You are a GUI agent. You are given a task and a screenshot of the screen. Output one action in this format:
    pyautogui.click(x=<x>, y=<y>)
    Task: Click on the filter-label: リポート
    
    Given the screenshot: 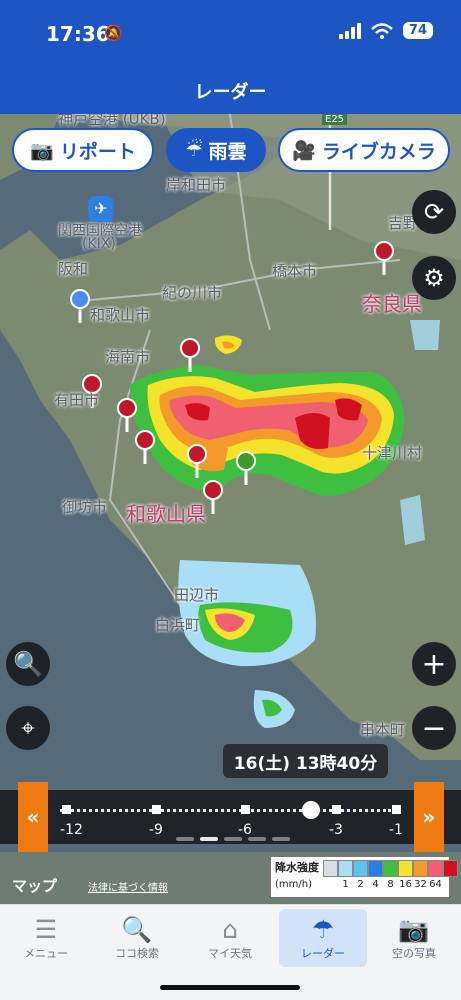 What is the action you would take?
    pyautogui.click(x=97, y=151)
    